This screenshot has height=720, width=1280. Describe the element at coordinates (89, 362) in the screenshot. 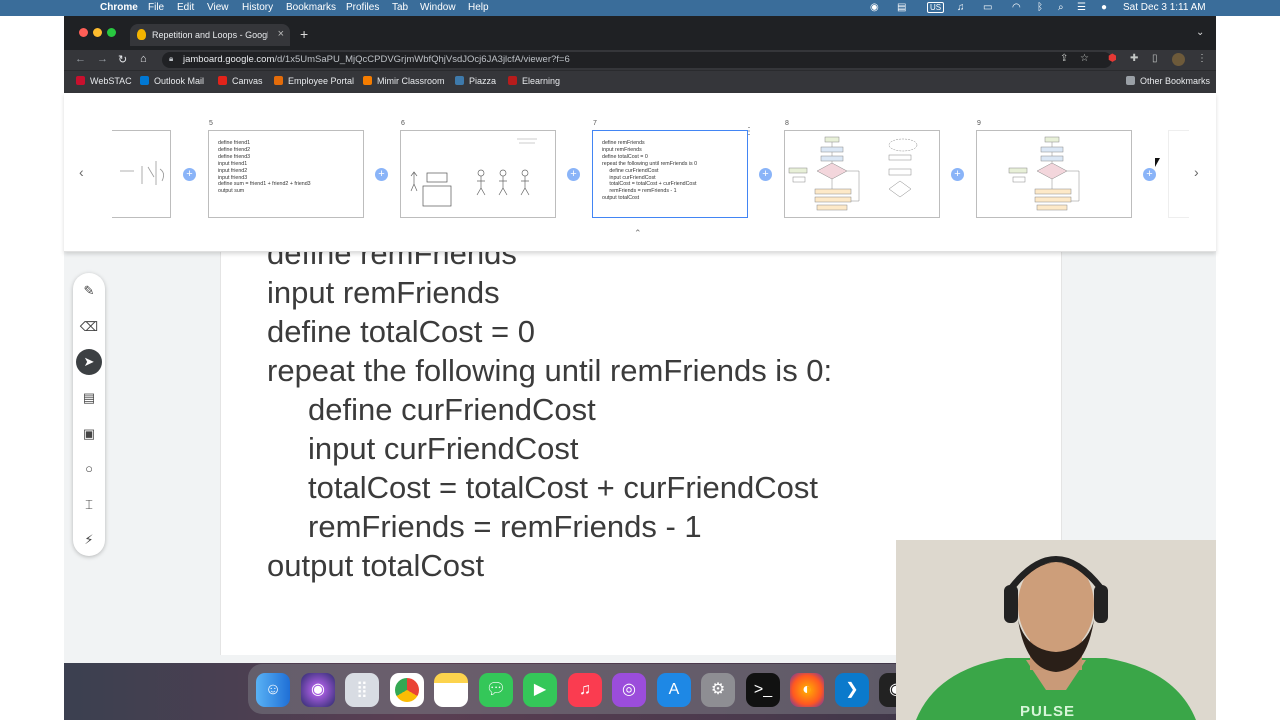

I see `select-icon: ➤` at that location.